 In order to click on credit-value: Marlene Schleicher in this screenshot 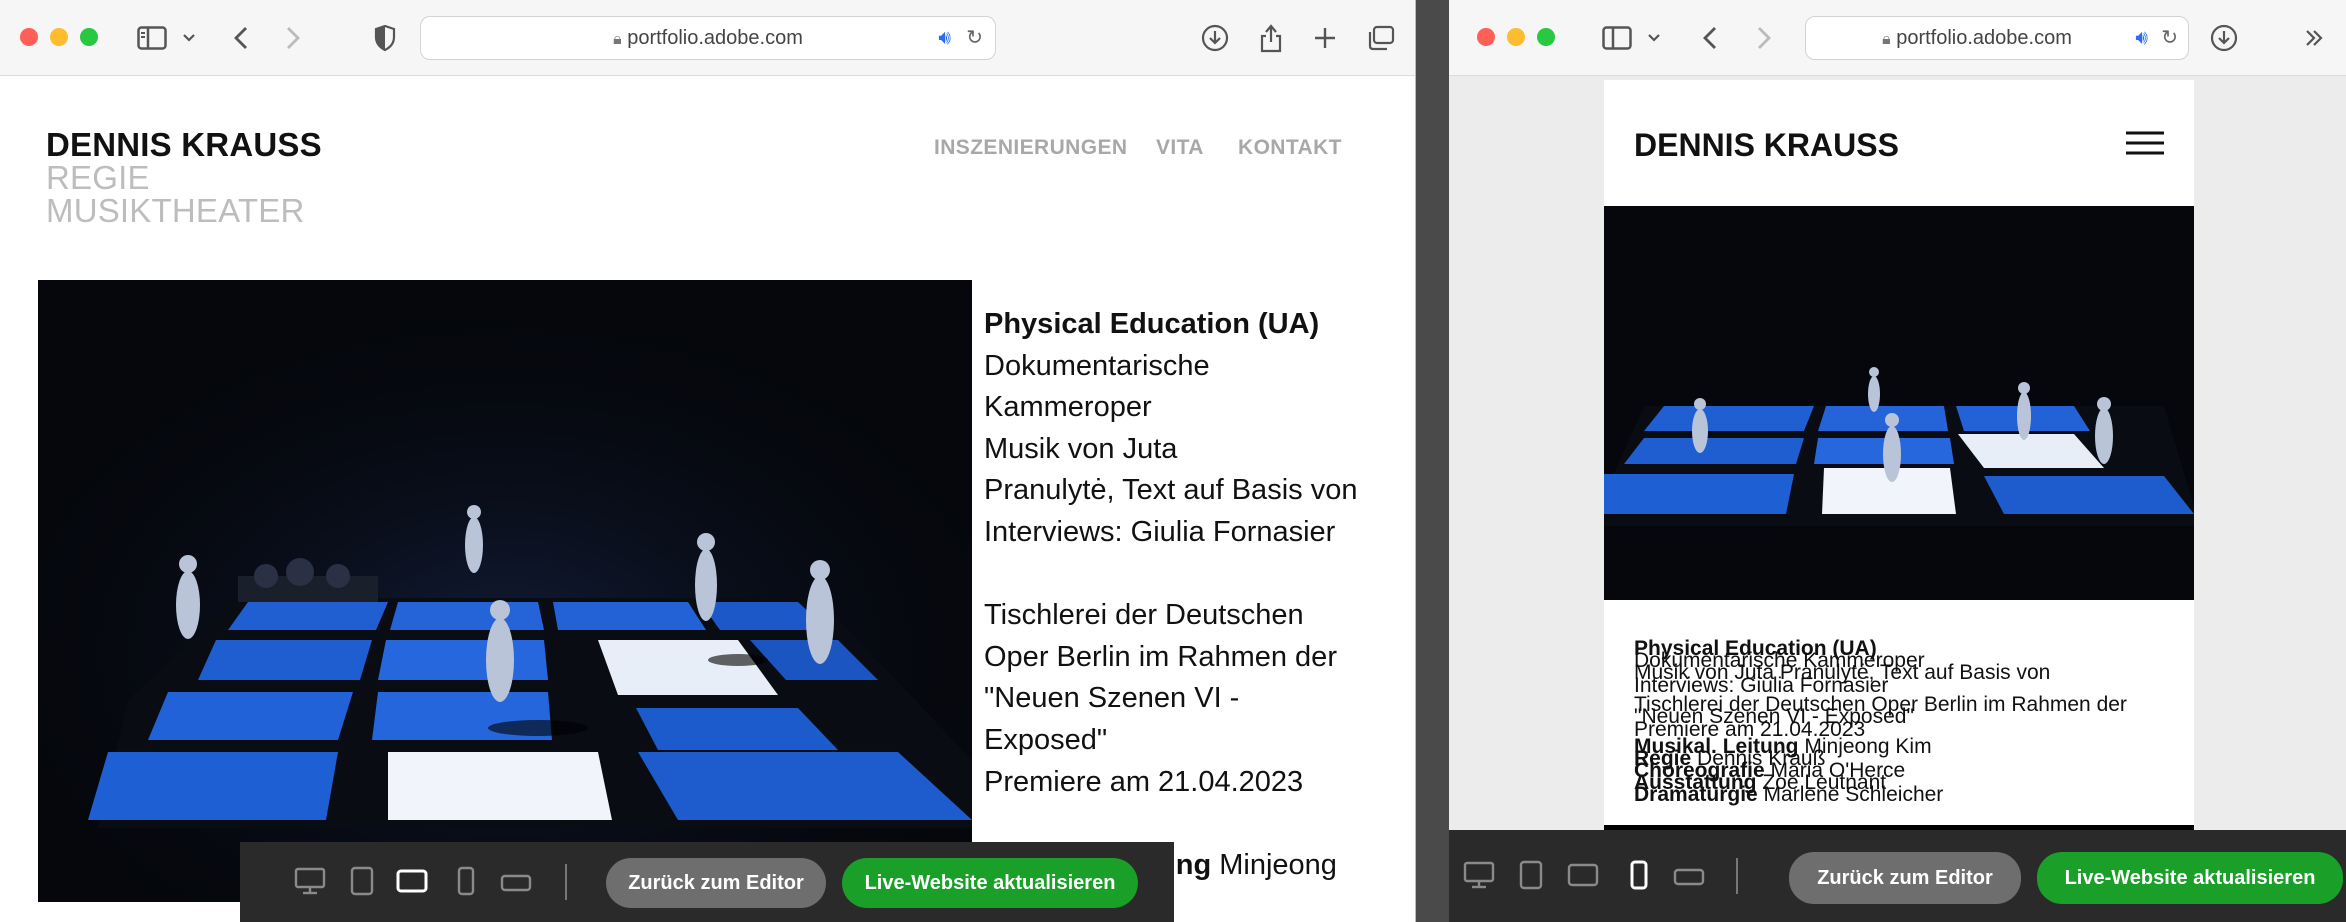, I will do `click(1853, 794)`.